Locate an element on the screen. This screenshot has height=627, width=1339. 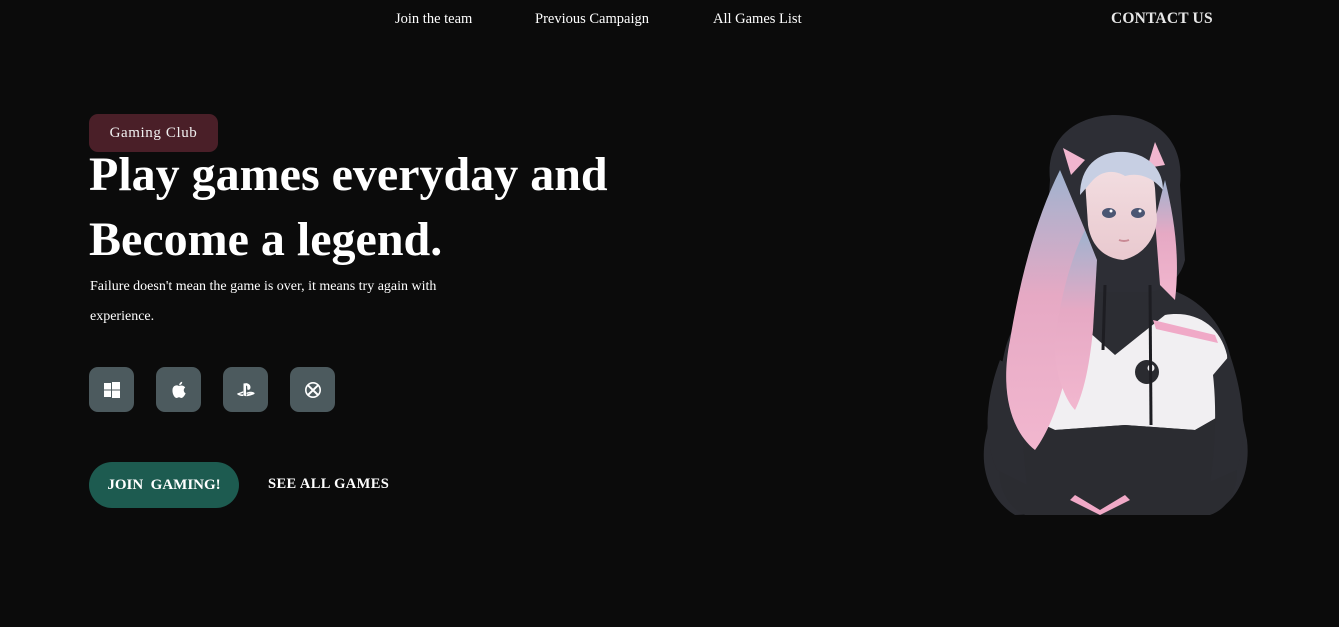
xbox-icon is located at coordinates (312, 389).